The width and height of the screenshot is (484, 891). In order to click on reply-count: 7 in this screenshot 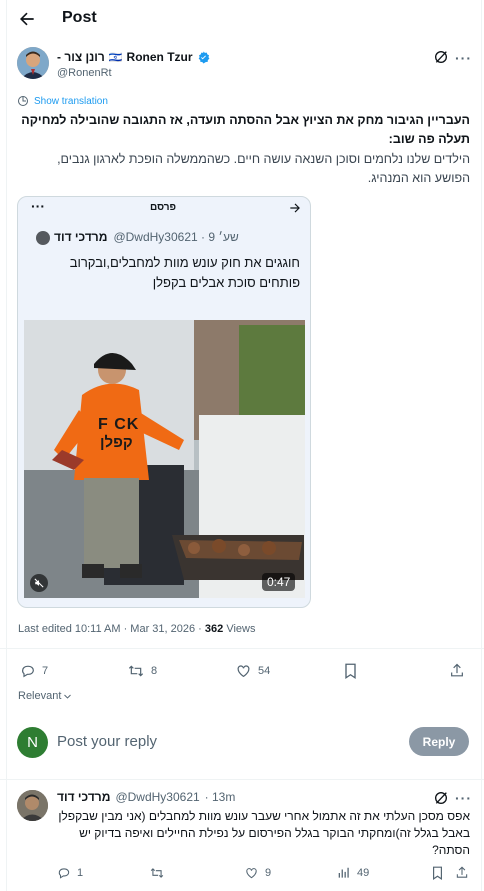, I will do `click(45, 671)`.